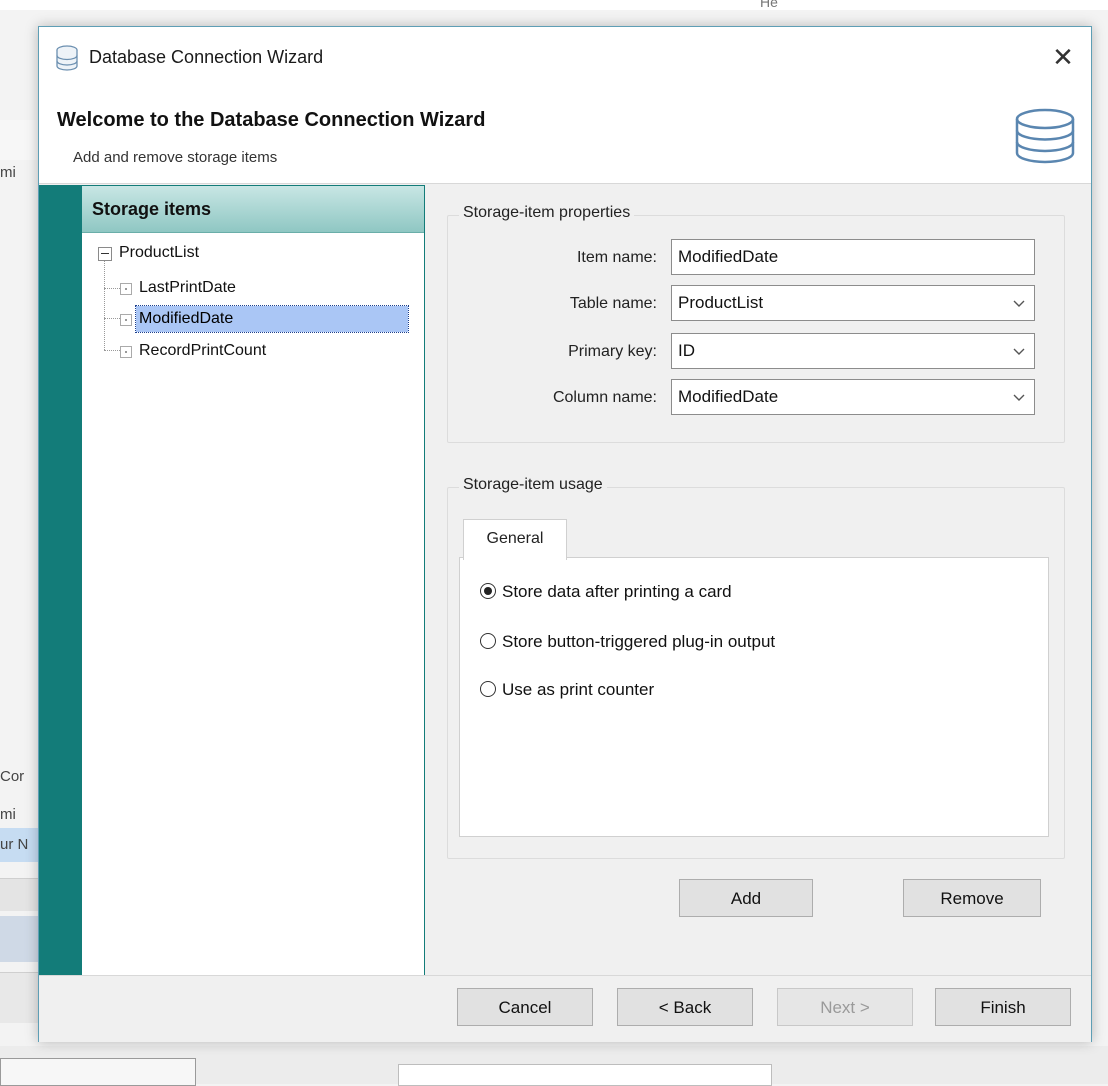 This screenshot has width=1108, height=1086. I want to click on primary-key-value: ID, so click(686, 350).